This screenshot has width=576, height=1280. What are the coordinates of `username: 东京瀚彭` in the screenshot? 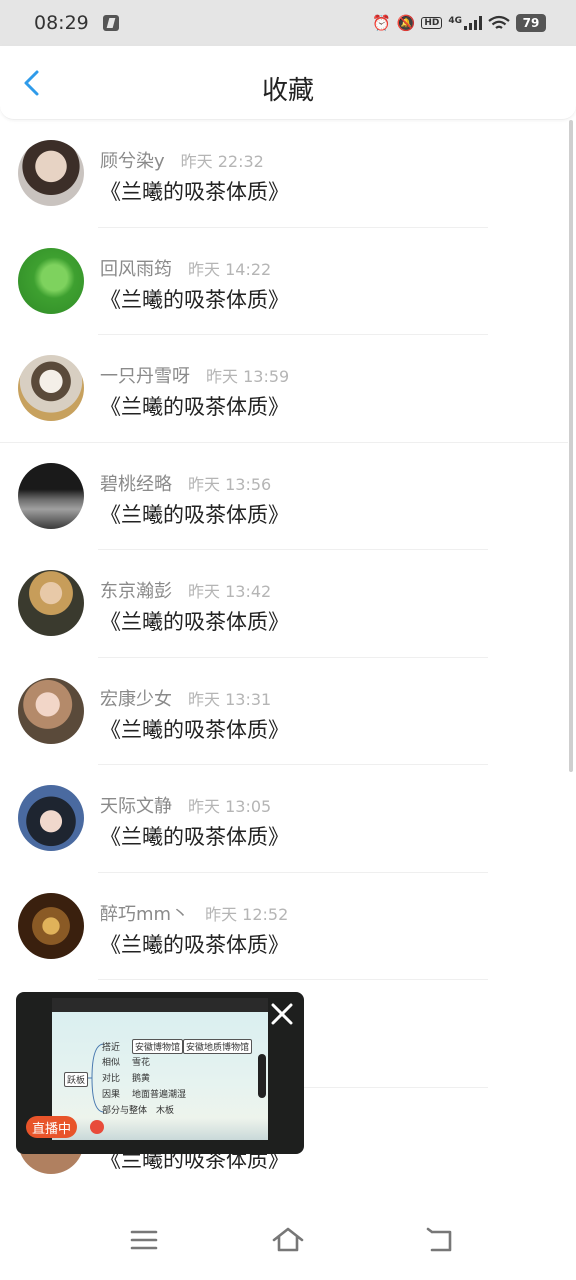 It's located at (136, 590).